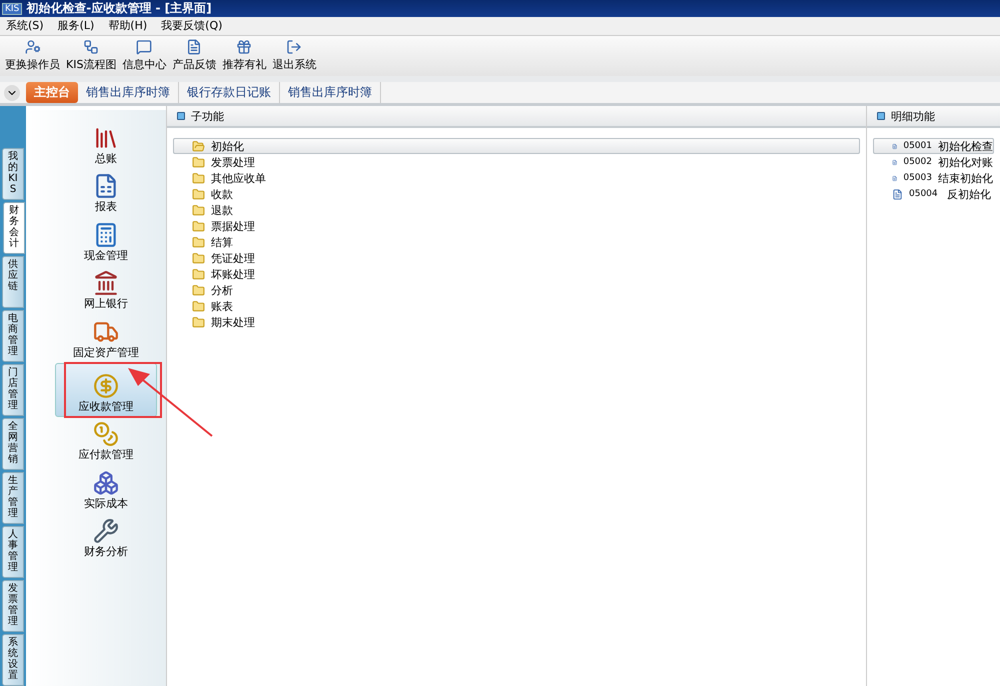 Image resolution: width=1000 pixels, height=686 pixels. I want to click on folder-item: 账表, so click(516, 306).